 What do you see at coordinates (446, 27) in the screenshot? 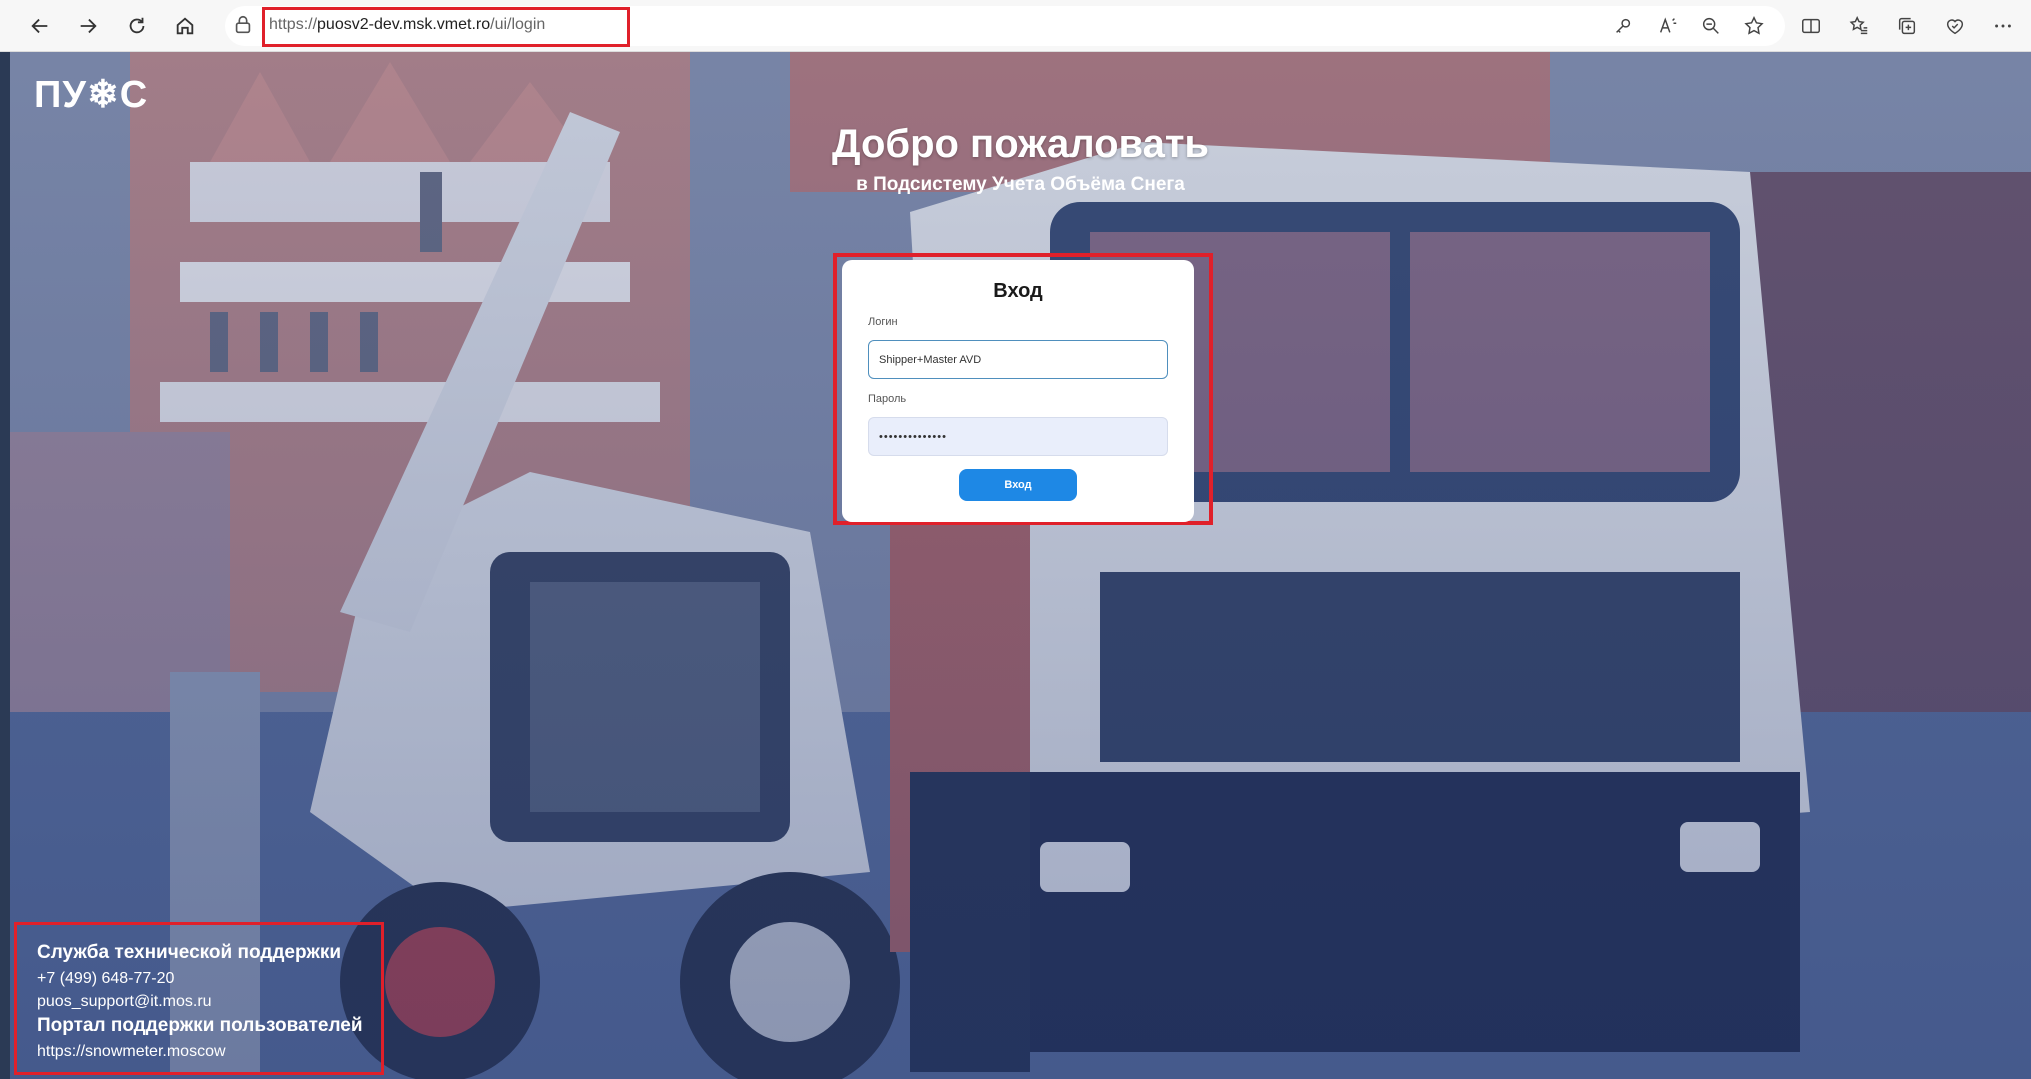
I see `url-highlight-box` at bounding box center [446, 27].